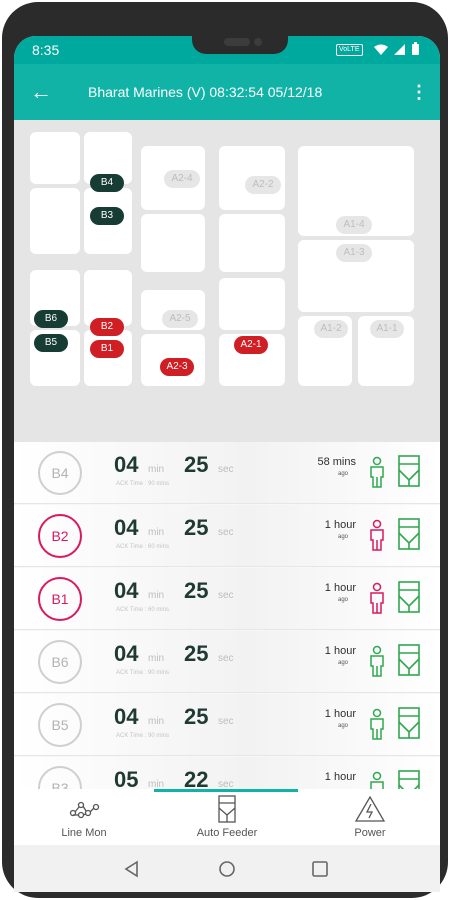 The width and height of the screenshot is (450, 900). Describe the element at coordinates (419, 92) in the screenshot. I see `more-vert-icon: ⋮` at that location.